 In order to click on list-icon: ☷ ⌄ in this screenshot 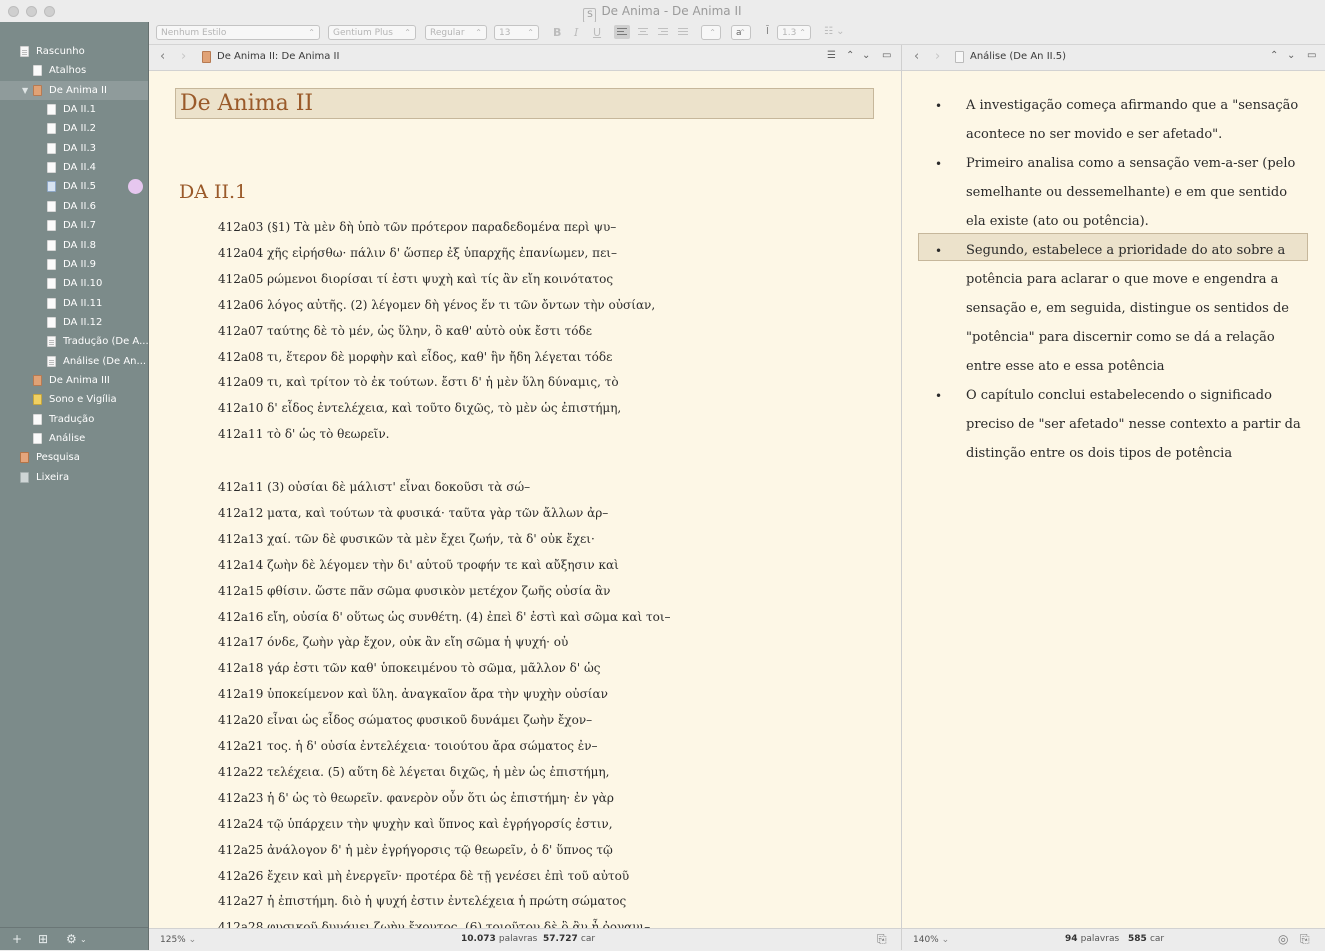, I will do `click(834, 31)`.